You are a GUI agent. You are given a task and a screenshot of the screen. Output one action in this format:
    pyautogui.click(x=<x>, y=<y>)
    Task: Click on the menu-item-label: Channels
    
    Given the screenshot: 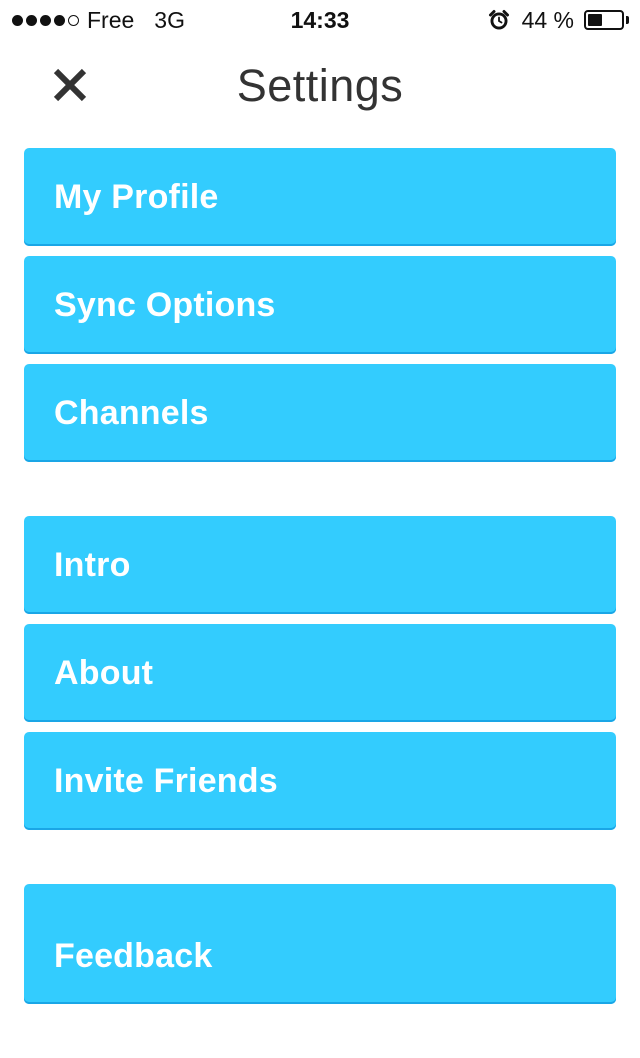 What is the action you would take?
    pyautogui.click(x=131, y=412)
    